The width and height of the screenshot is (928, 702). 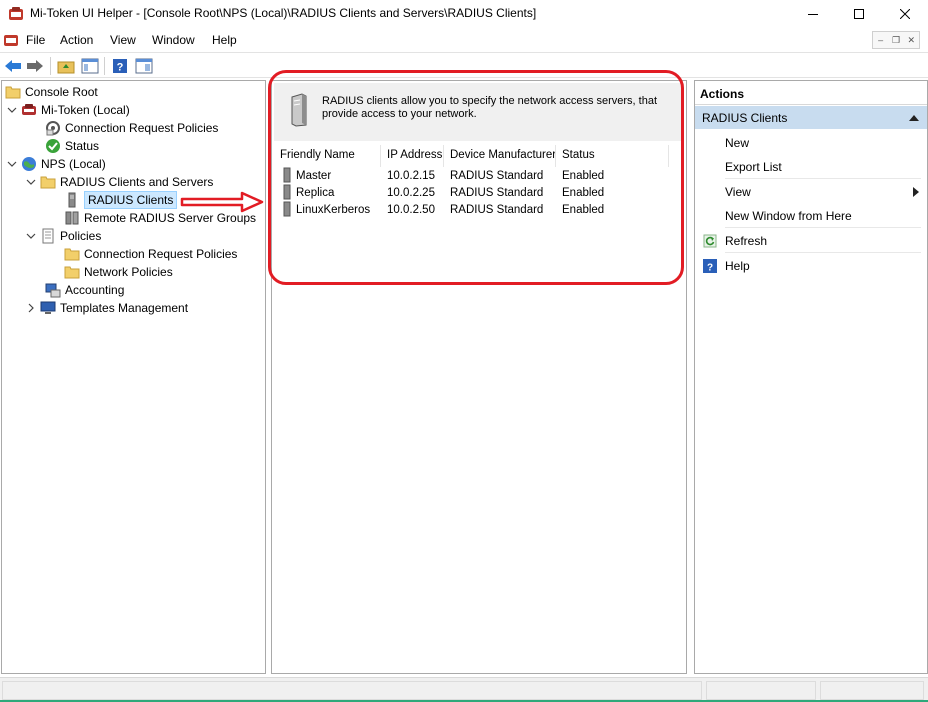 I want to click on tree-label: Accounting, so click(x=95, y=290).